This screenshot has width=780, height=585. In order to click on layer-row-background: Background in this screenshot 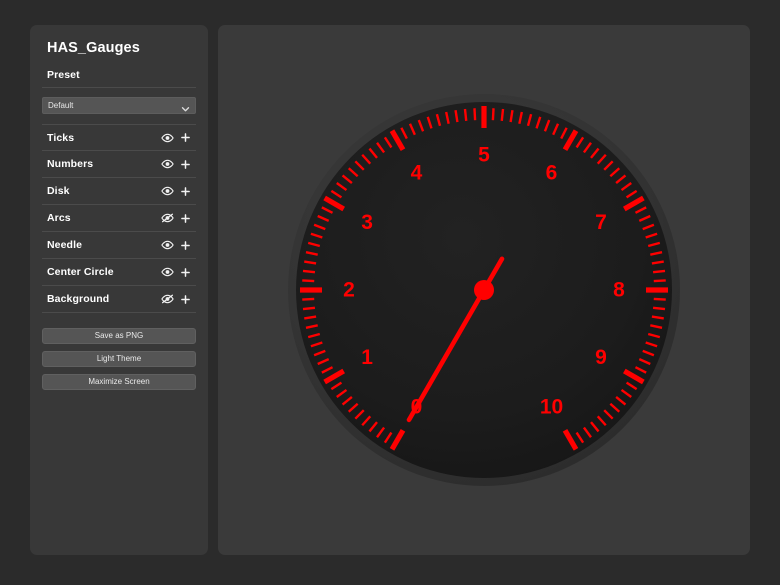, I will do `click(119, 299)`.